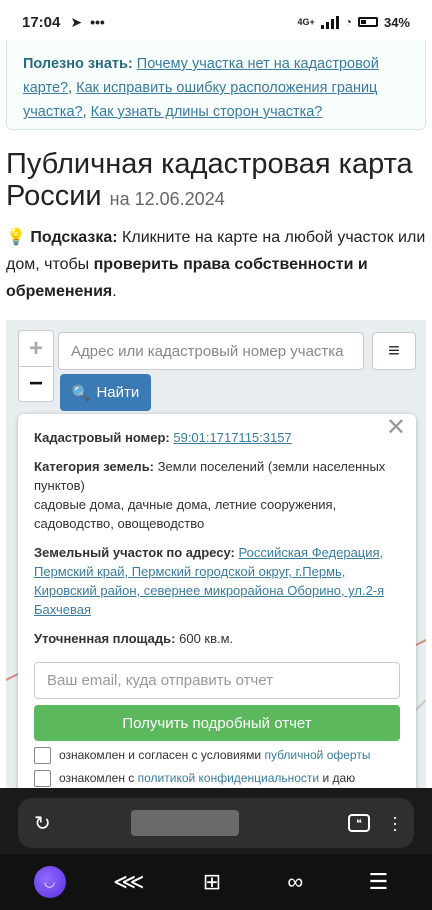 The image size is (432, 910). Describe the element at coordinates (232, 437) in the screenshot. I see `cad-number-link: 59:01:1717115:3157` at that location.